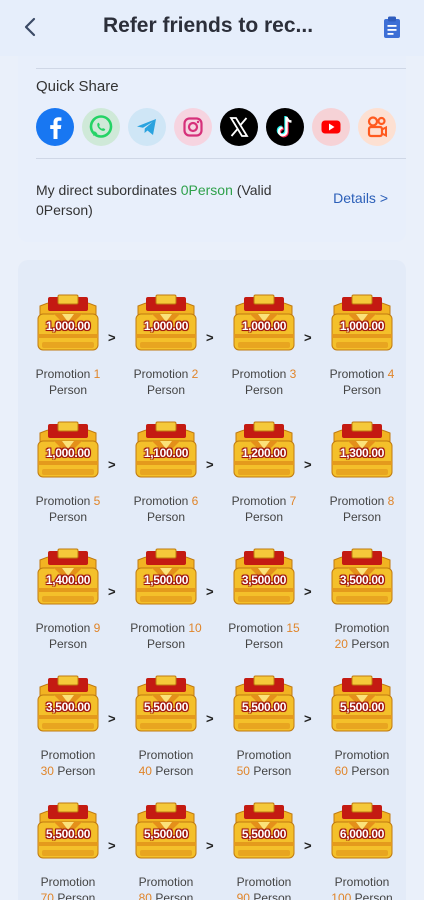 This screenshot has width=424, height=900. What do you see at coordinates (166, 580) in the screenshot?
I see `reward-amount: 1,500.00` at bounding box center [166, 580].